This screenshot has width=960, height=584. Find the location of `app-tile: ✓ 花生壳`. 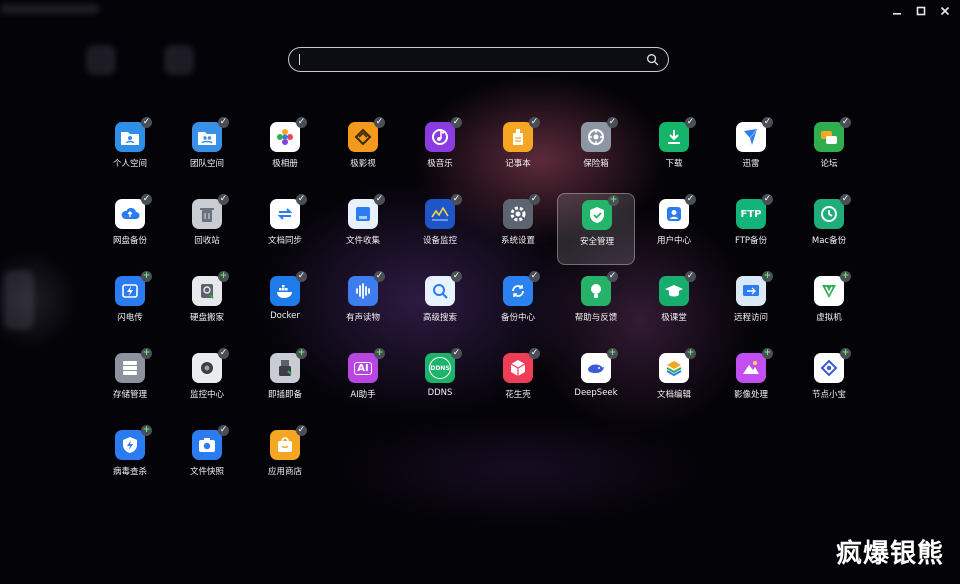

app-tile: ✓ 花生壳 is located at coordinates (518, 383).